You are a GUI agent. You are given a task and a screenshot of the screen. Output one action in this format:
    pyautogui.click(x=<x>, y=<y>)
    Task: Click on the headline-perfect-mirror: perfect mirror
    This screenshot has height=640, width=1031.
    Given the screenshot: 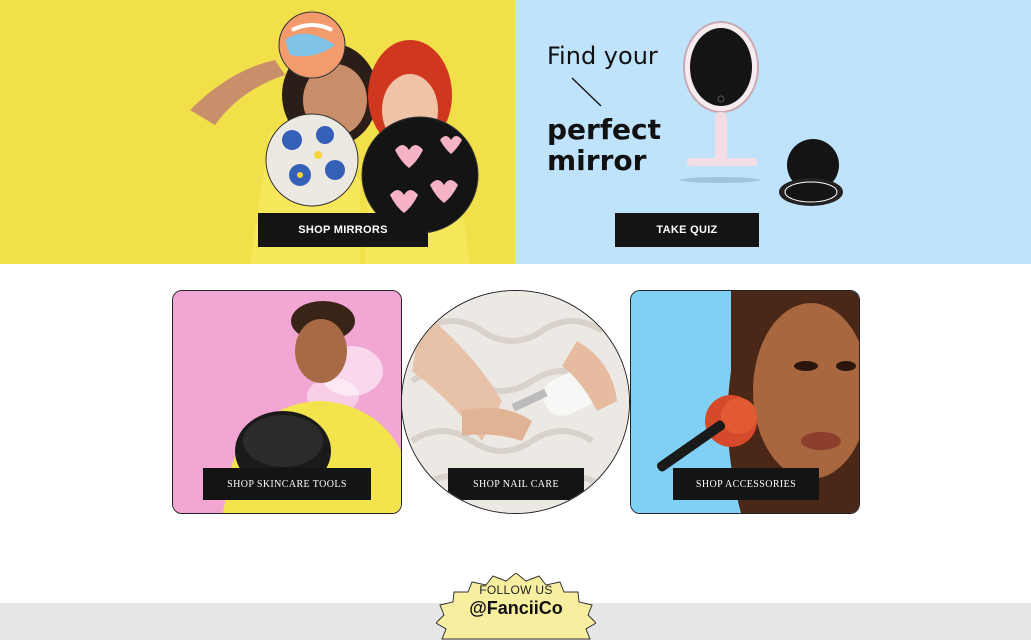 What is the action you would take?
    pyautogui.click(x=604, y=145)
    